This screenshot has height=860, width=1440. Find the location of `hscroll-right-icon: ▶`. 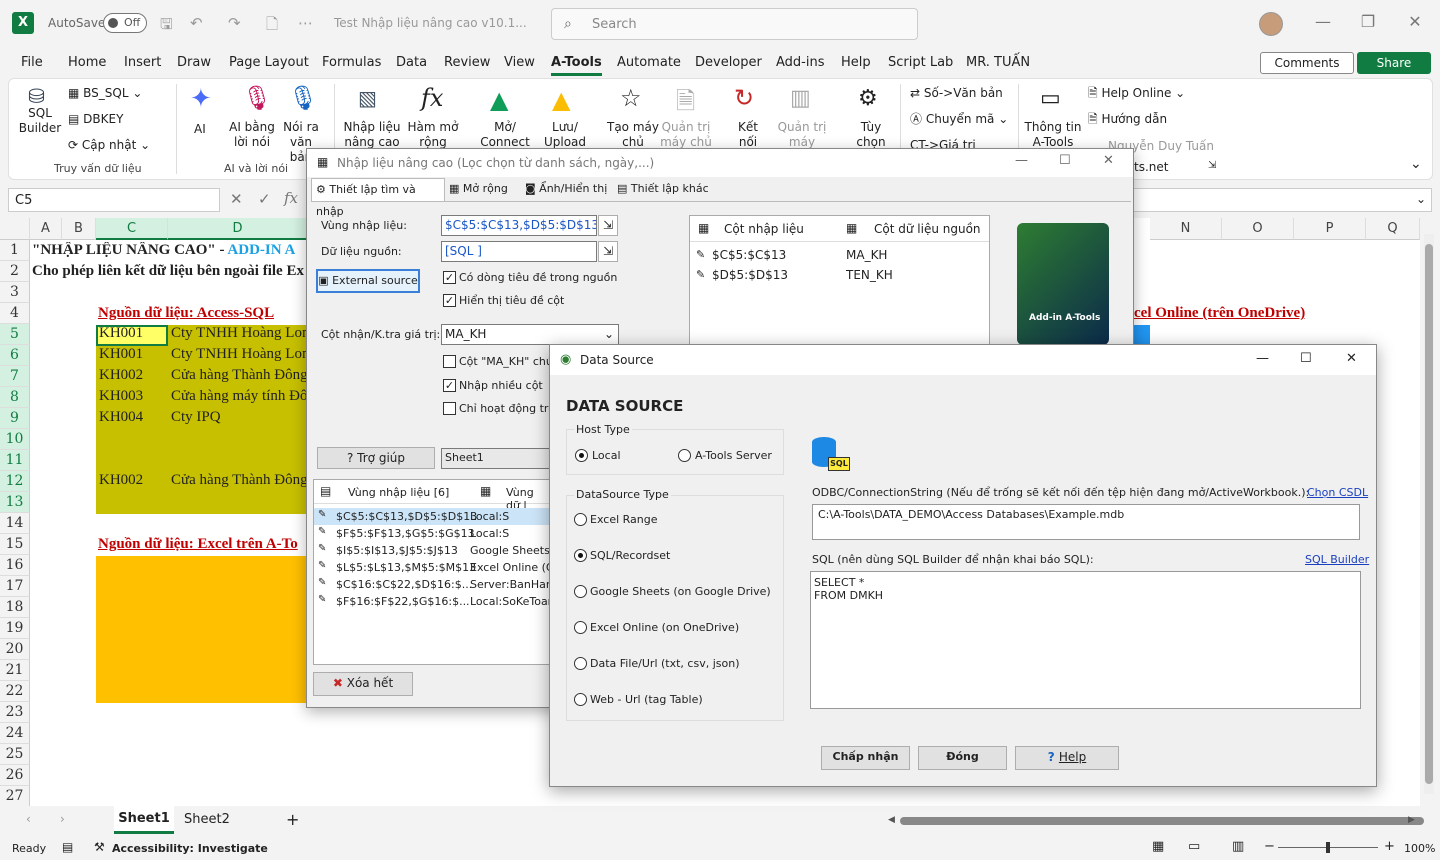

hscroll-right-icon: ▶ is located at coordinates (1411, 820).